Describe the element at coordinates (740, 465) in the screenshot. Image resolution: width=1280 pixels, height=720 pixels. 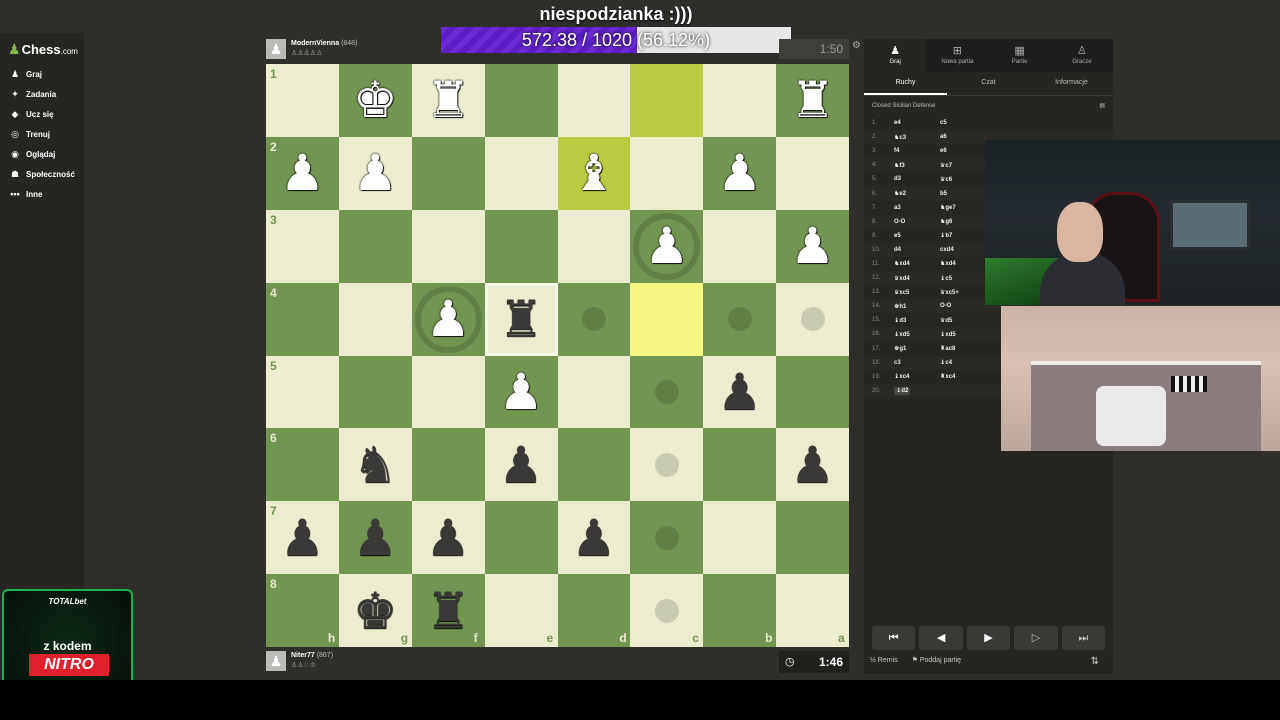
I see `square-b6` at that location.